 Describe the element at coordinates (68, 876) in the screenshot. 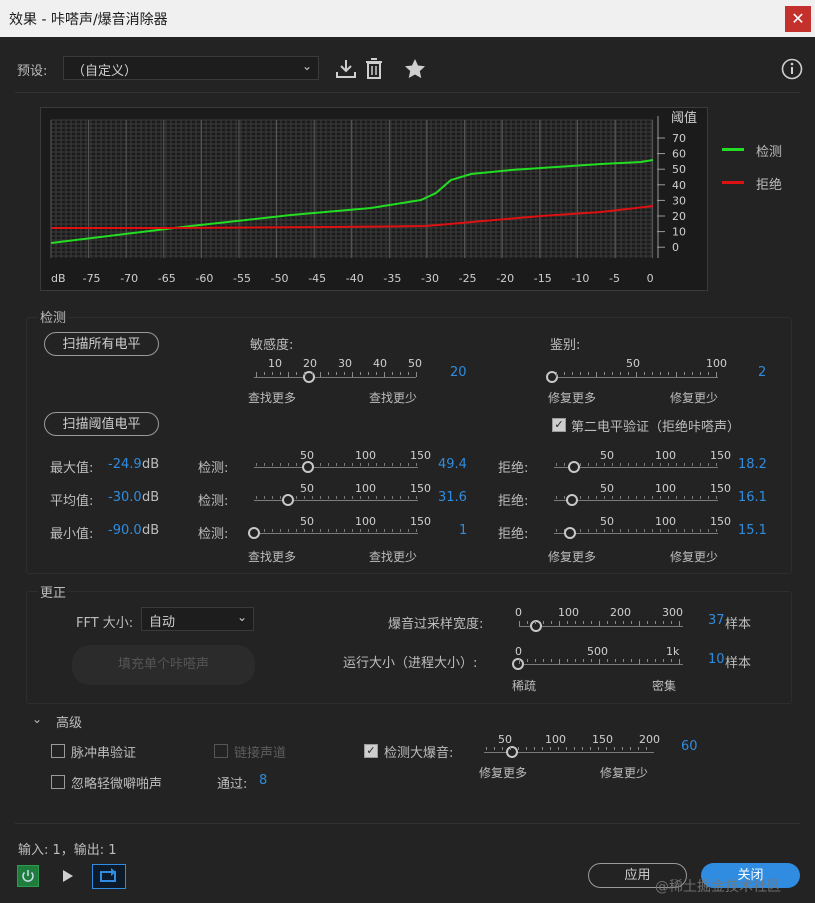

I see `play-icon` at that location.